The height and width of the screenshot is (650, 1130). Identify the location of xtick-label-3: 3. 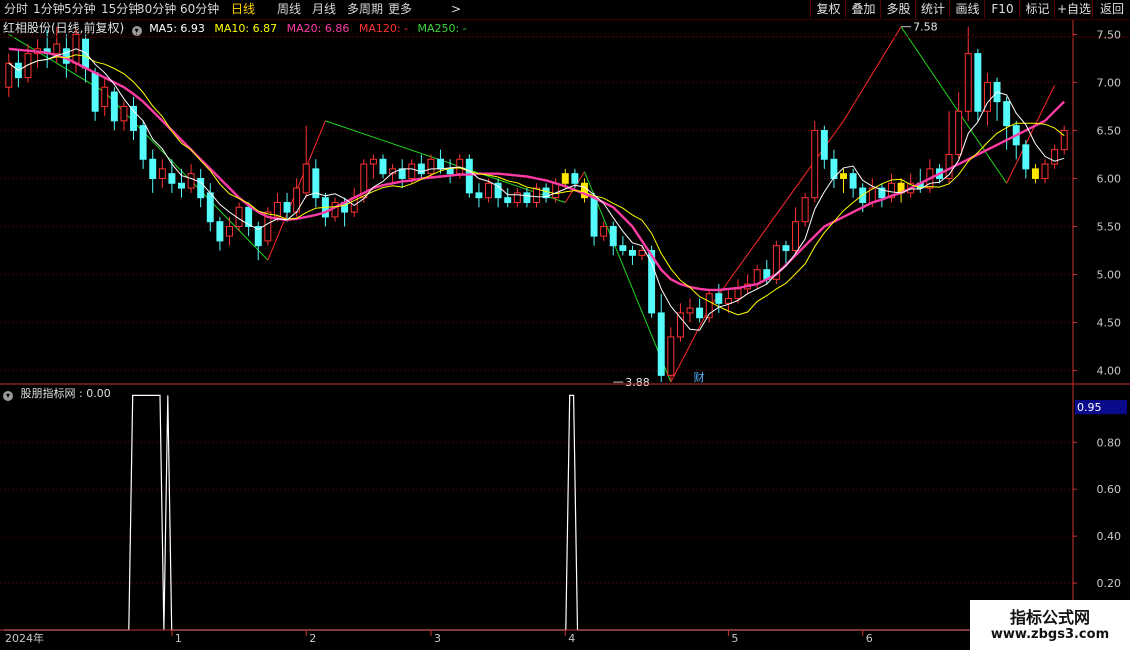
(437, 638).